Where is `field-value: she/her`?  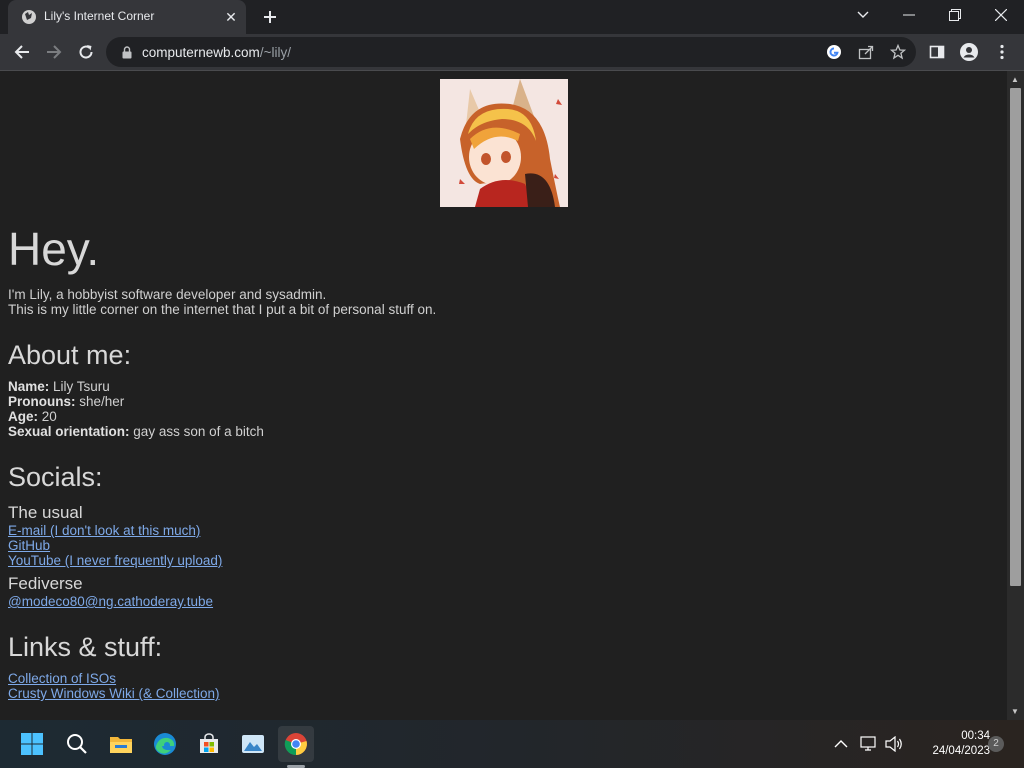
field-value: she/her is located at coordinates (102, 401).